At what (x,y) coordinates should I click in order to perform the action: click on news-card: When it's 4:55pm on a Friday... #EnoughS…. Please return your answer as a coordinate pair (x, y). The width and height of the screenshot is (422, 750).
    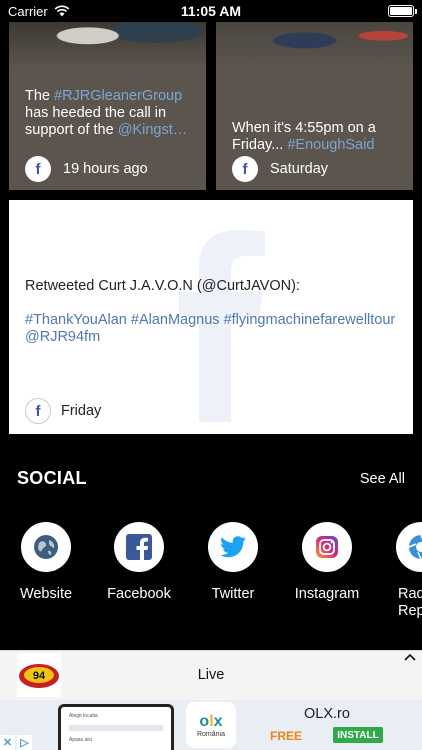
    Looking at the image, I should click on (314, 106).